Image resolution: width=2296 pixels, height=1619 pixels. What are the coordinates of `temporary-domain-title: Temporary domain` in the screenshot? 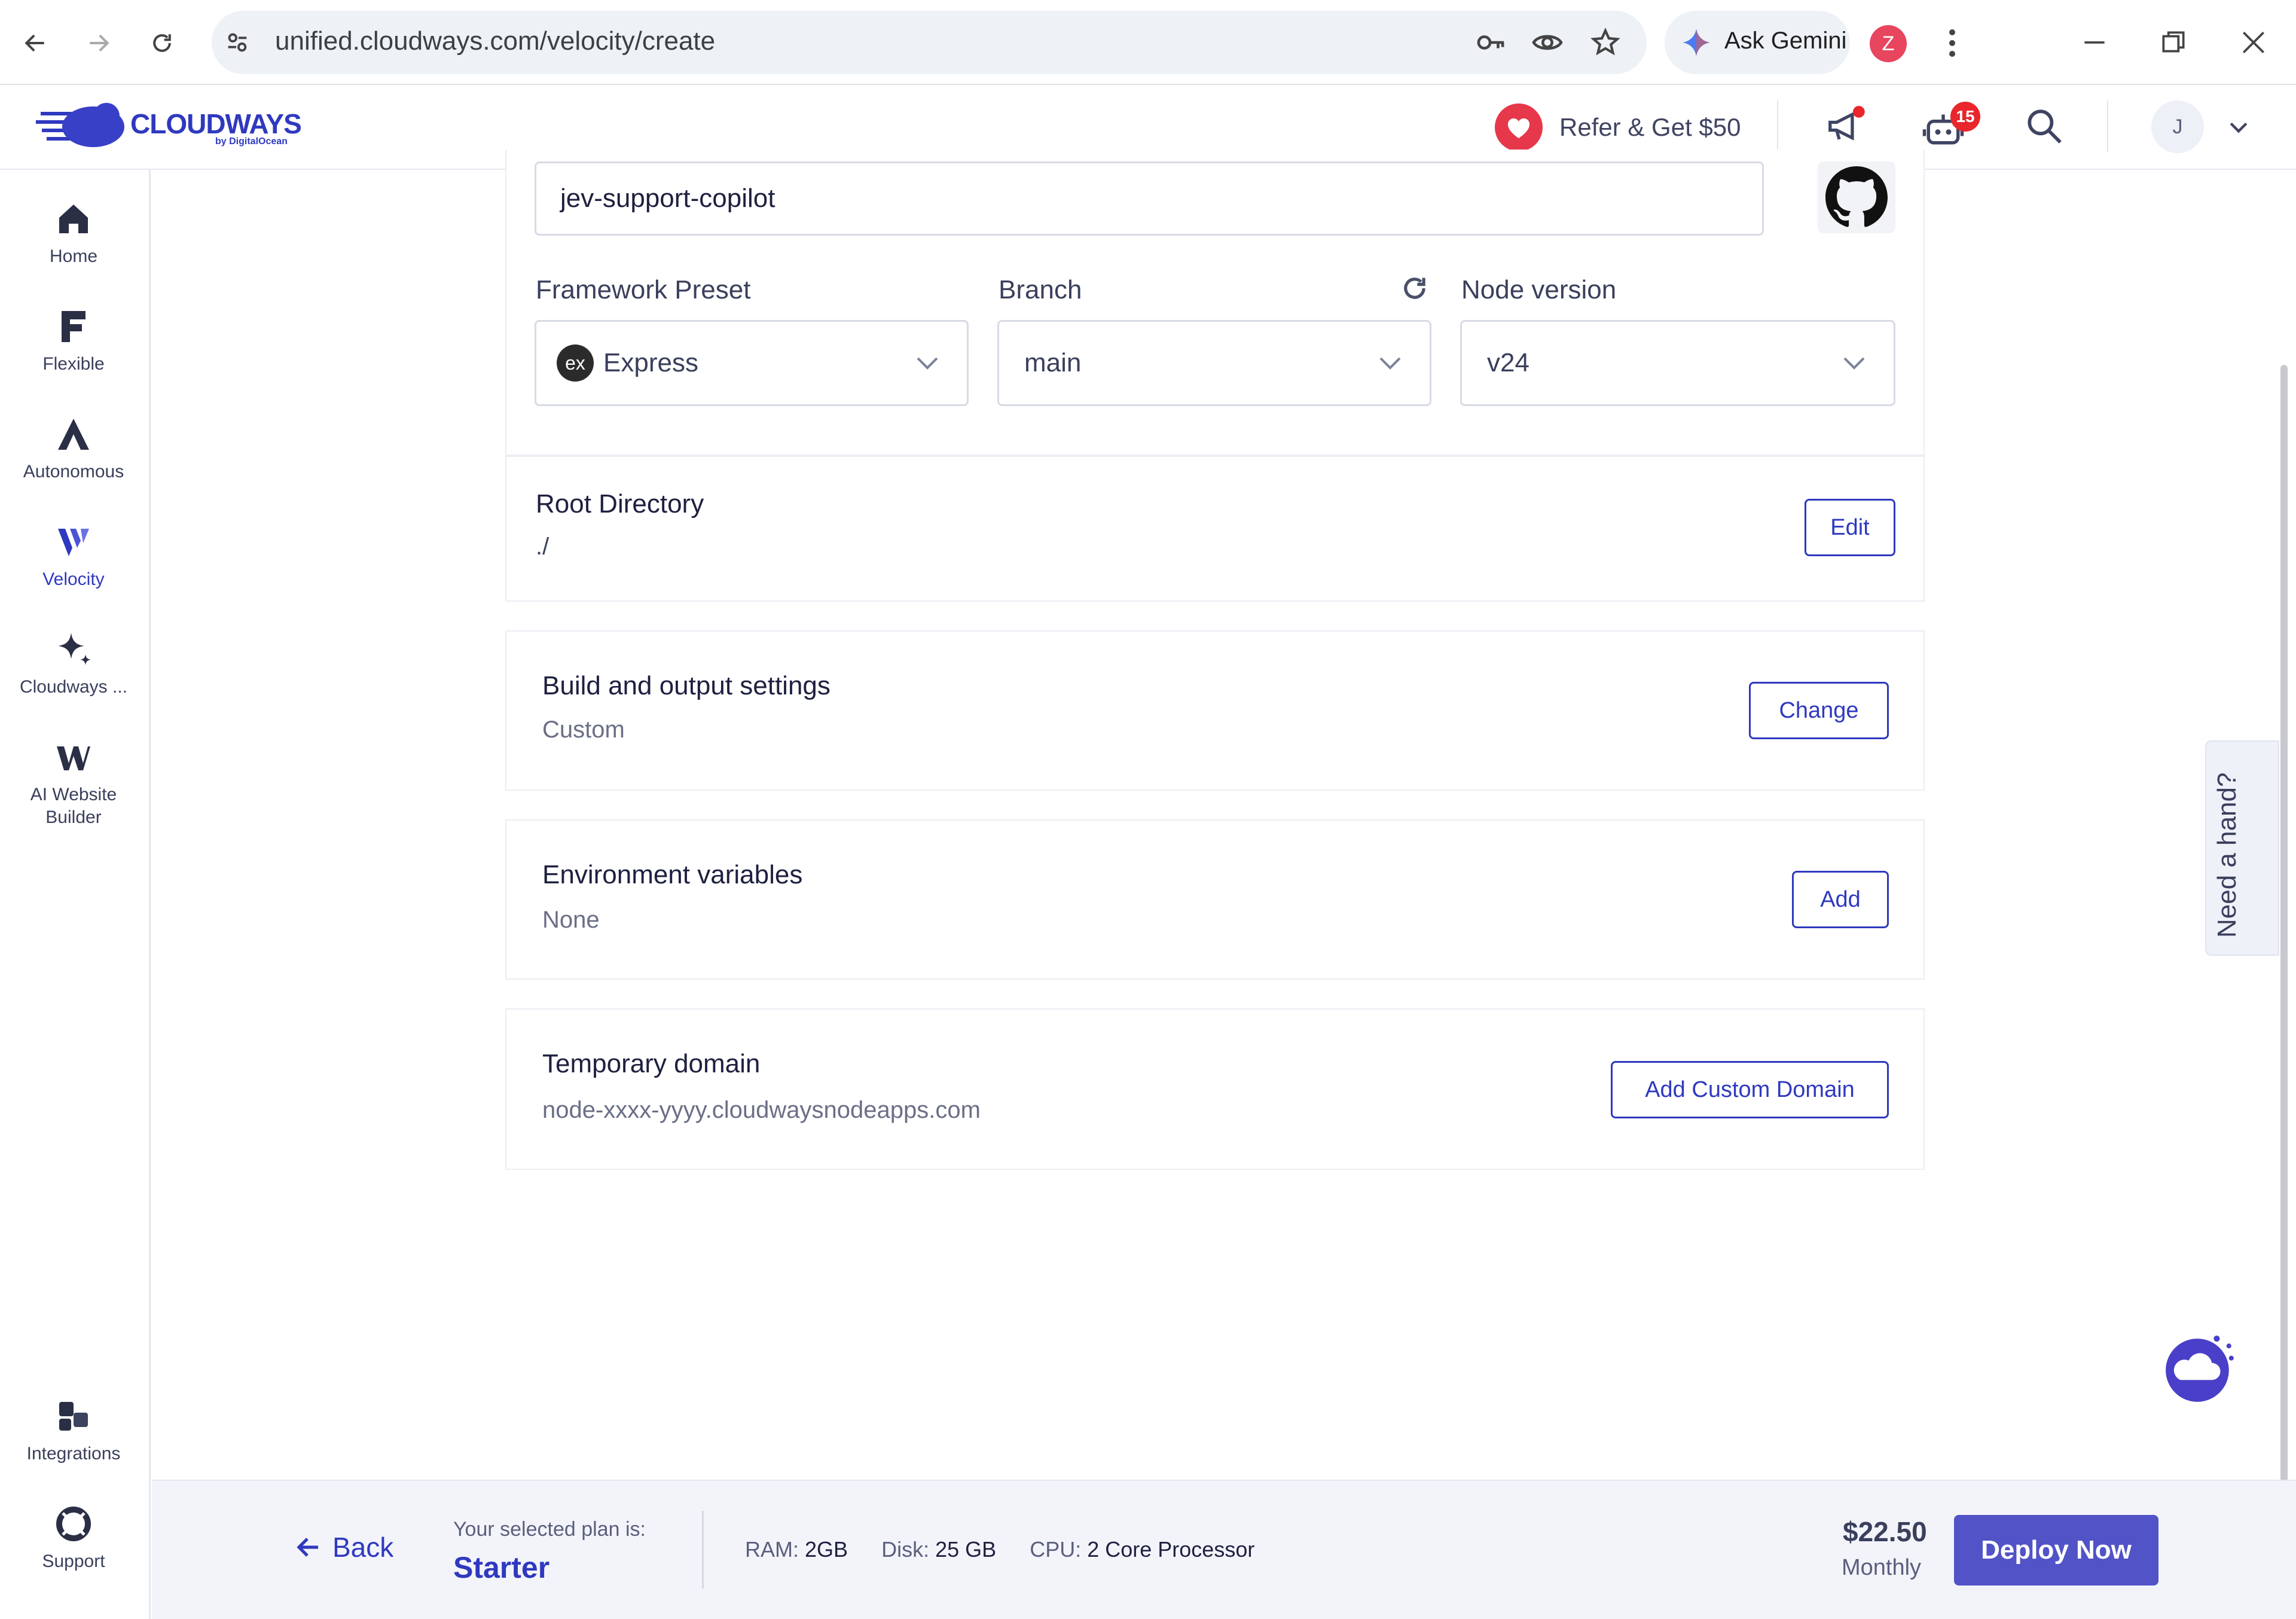 It's located at (651, 1063).